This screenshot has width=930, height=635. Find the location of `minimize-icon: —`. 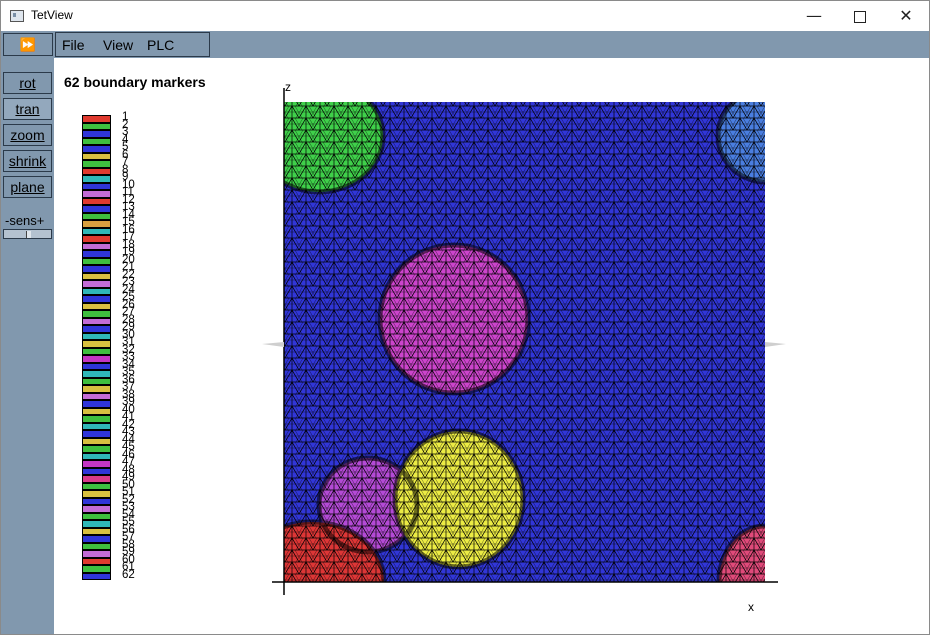

minimize-icon: — is located at coordinates (814, 15).